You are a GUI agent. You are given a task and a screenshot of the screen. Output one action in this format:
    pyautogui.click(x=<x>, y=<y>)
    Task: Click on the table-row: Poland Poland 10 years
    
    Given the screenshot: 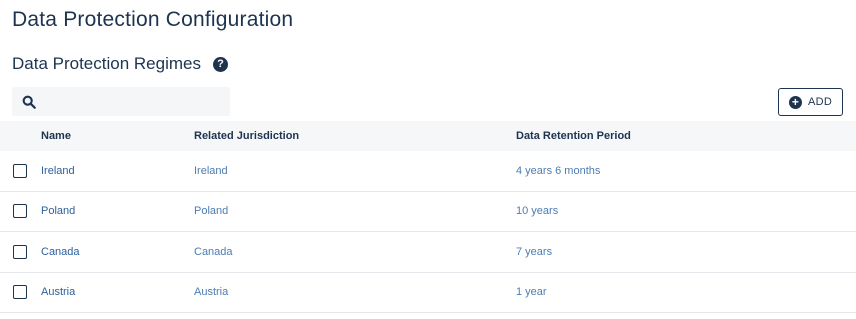 What is the action you would take?
    pyautogui.click(x=428, y=212)
    